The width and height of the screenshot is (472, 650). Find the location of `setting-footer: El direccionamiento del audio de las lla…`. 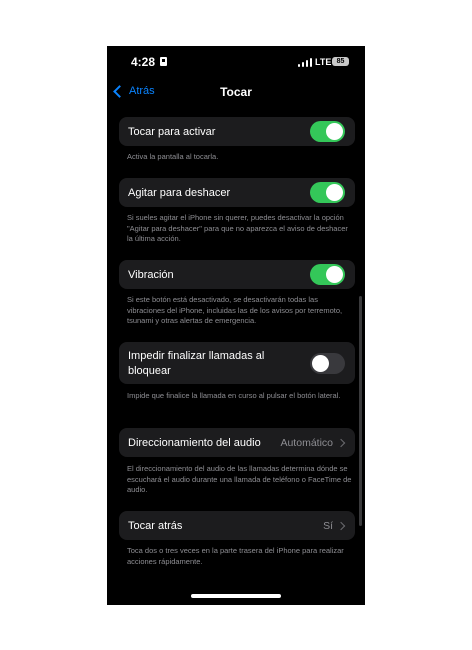

setting-footer: El direccionamiento del audio de las lla… is located at coordinates (239, 479).